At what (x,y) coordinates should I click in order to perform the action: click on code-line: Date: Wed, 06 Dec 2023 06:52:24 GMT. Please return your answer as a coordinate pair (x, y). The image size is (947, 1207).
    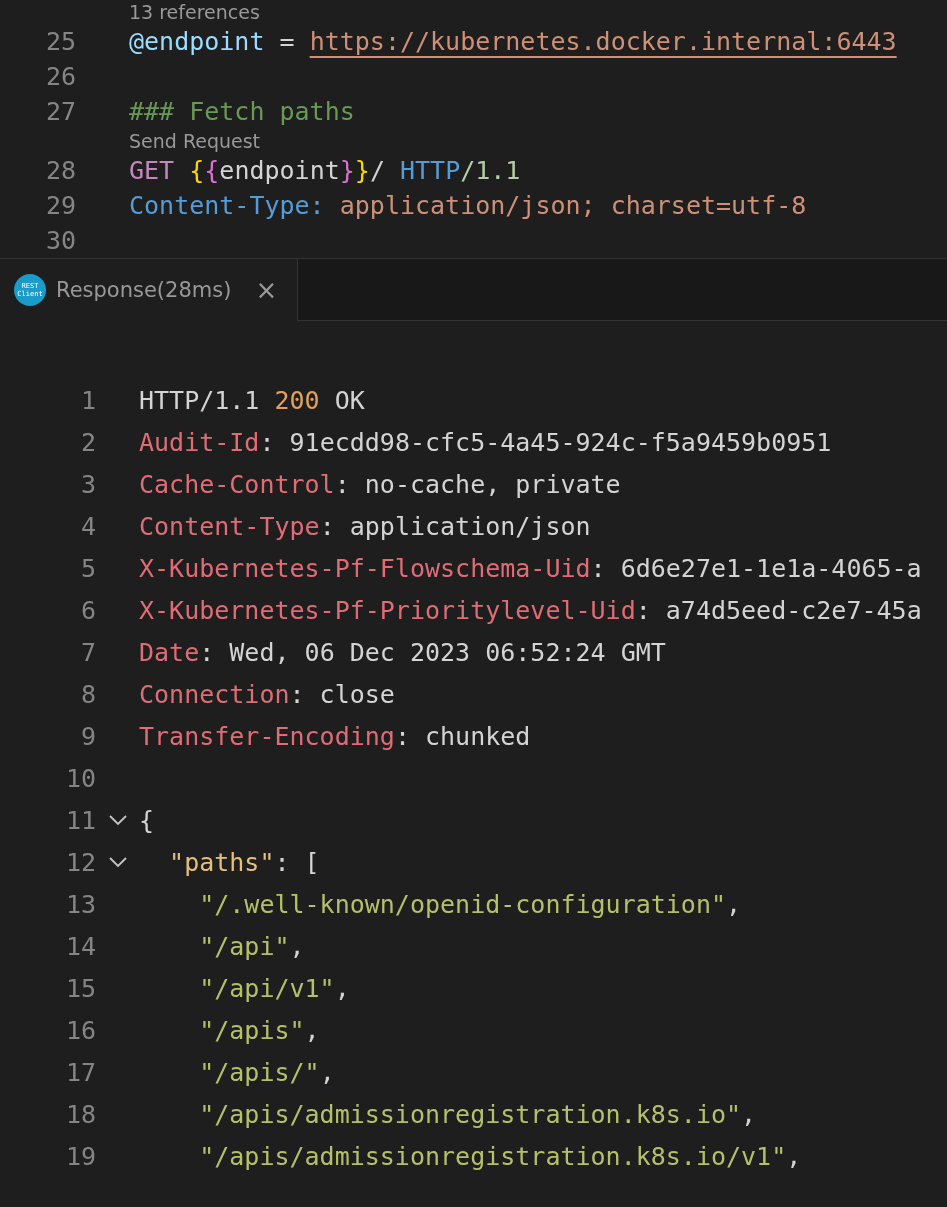
    Looking at the image, I should click on (402, 652).